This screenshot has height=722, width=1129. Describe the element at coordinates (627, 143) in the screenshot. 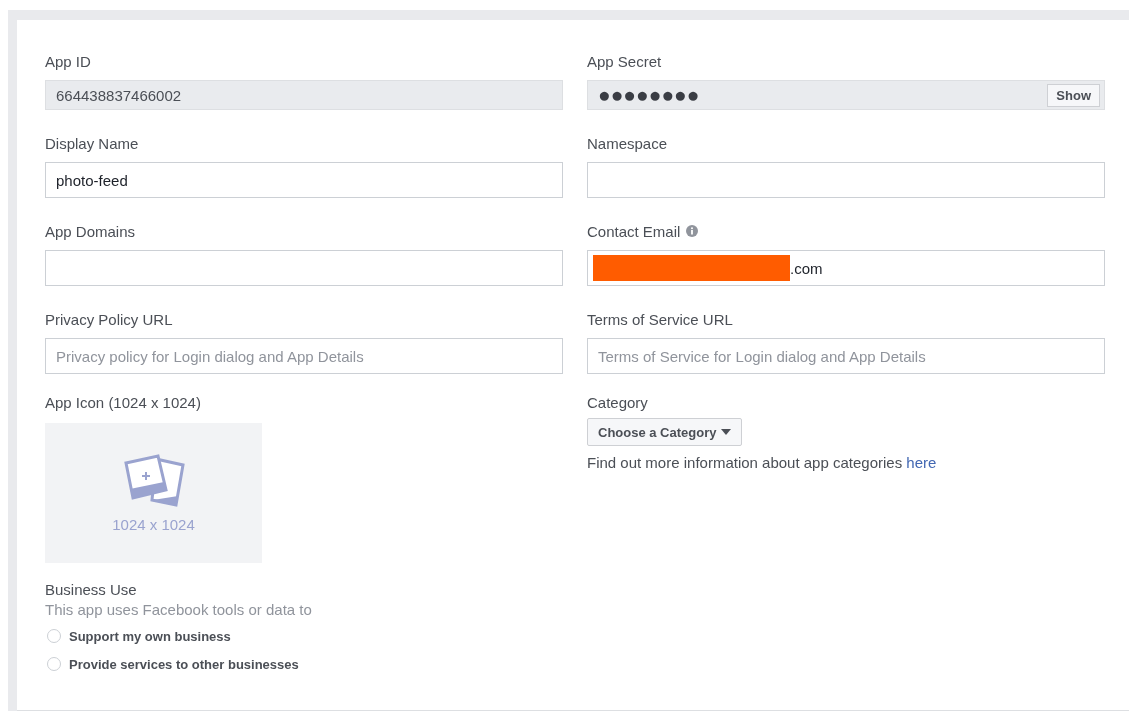

I see `field-label: Namespace` at that location.